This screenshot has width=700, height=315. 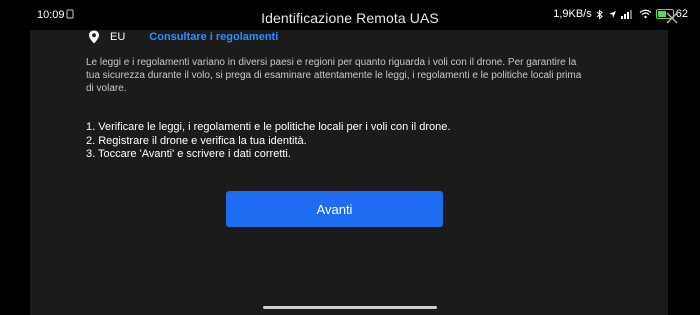 What do you see at coordinates (672, 18) in the screenshot?
I see `close-icon` at bounding box center [672, 18].